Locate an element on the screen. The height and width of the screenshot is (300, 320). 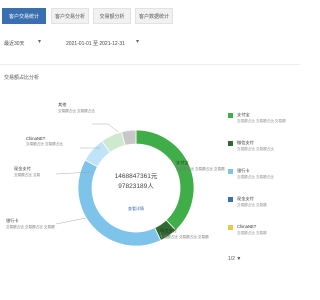
callout-chinanet: ChinaNET 交易额占比 交易额占比 is located at coordinates (44, 141).